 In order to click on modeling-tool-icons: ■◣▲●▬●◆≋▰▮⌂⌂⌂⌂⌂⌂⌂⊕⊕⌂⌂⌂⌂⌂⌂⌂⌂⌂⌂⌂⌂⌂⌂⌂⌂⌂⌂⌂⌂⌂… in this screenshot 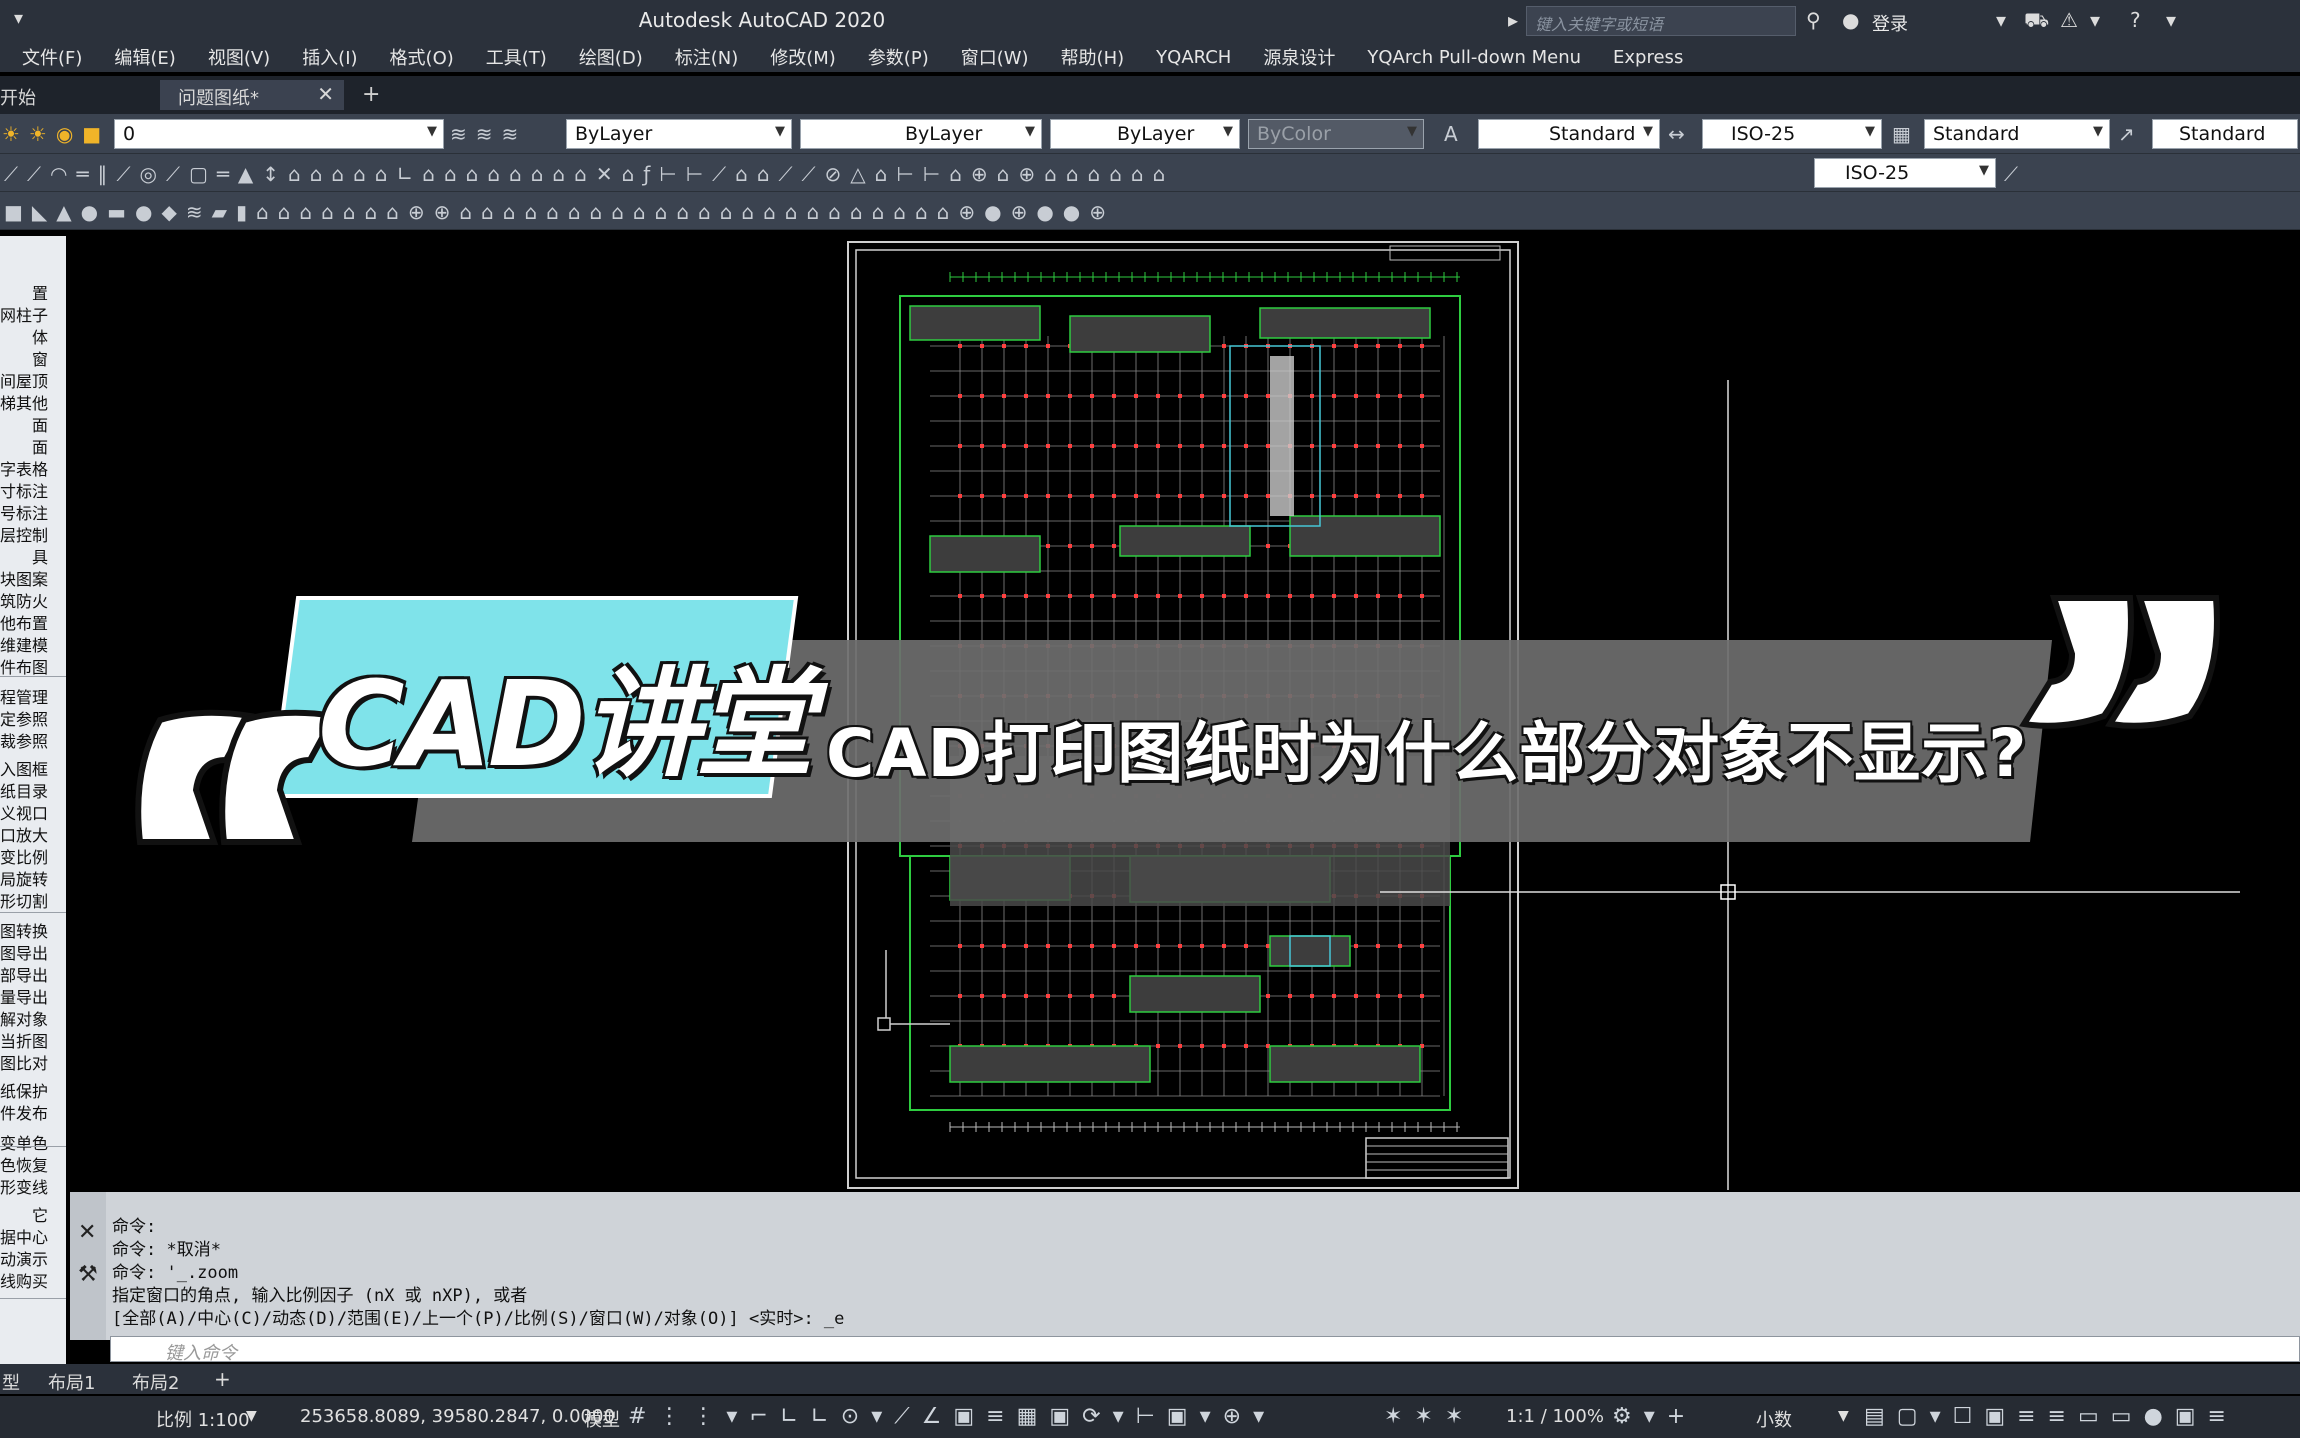, I will do `click(864, 212)`.